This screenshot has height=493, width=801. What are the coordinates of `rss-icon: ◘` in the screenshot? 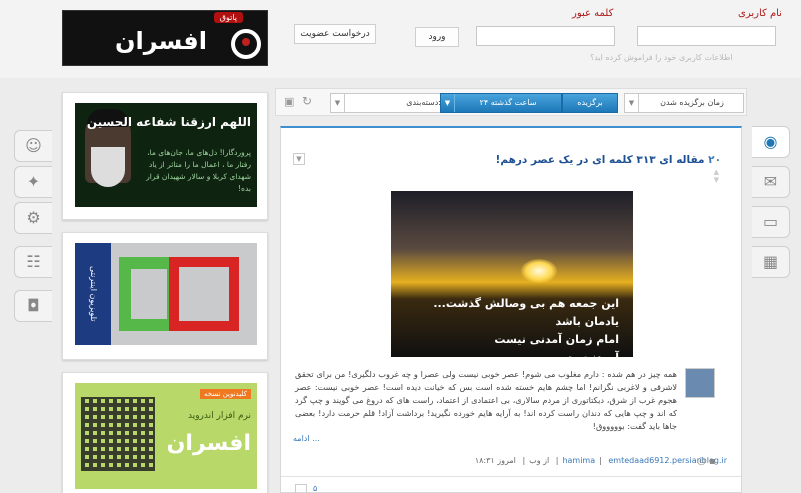 It's located at (33, 305).